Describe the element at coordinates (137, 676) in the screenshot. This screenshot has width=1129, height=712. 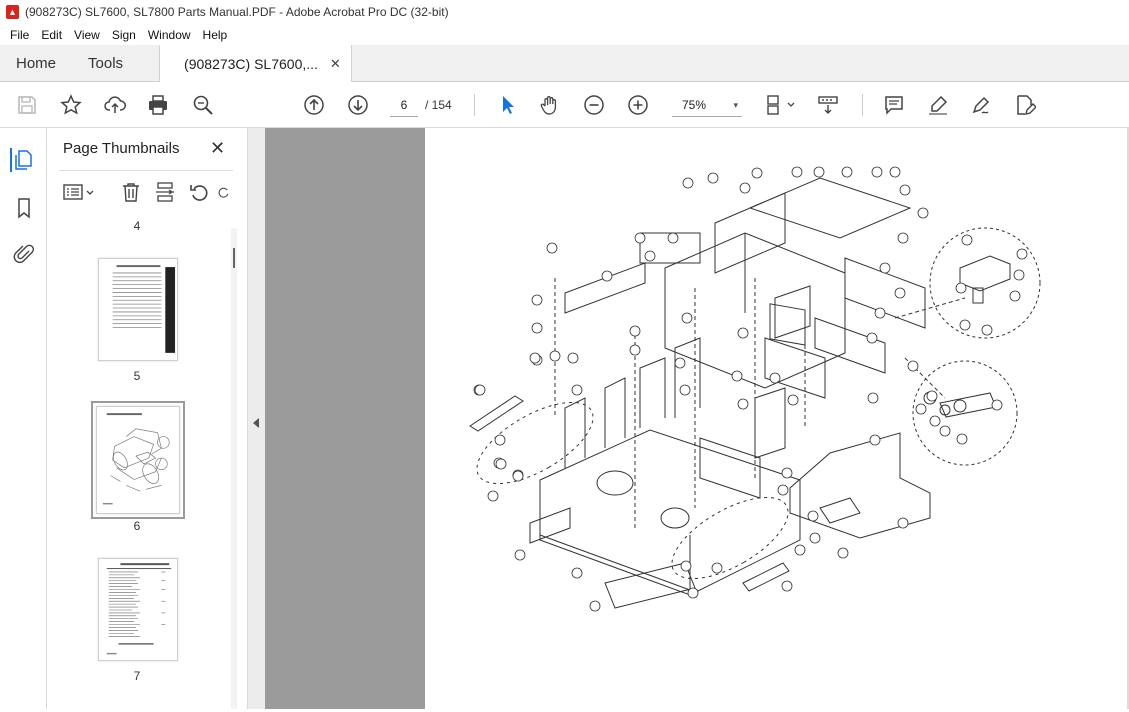
I see `thumbnail-label: 7` at that location.